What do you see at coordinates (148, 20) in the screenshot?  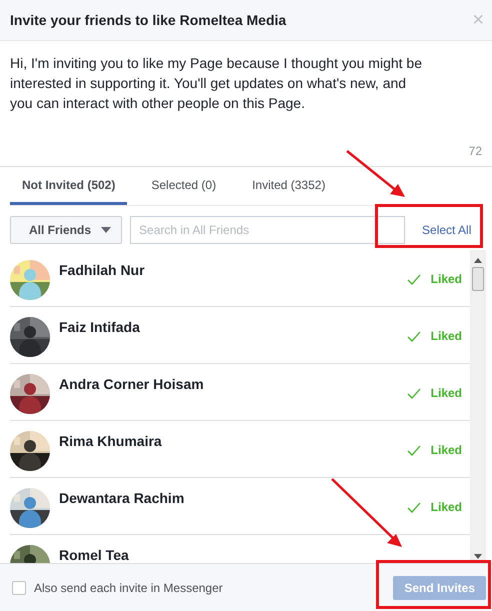 I see `dialog-title: Invite your friends to like Romeltea Media` at bounding box center [148, 20].